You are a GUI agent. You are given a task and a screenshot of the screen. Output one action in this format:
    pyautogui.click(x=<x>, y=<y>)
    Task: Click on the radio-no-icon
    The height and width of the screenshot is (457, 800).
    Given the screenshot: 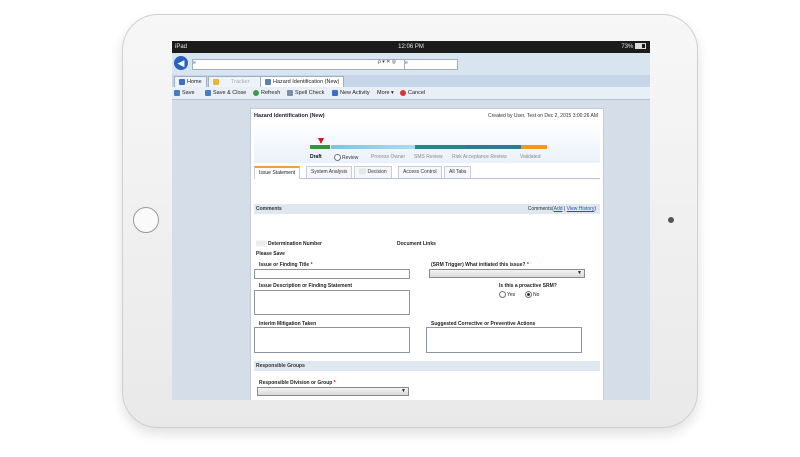 What is the action you would take?
    pyautogui.click(x=528, y=294)
    